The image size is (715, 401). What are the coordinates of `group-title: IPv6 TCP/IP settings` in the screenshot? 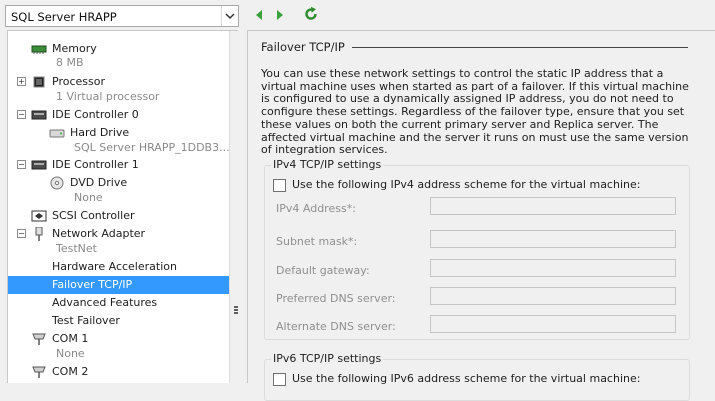 It's located at (327, 358).